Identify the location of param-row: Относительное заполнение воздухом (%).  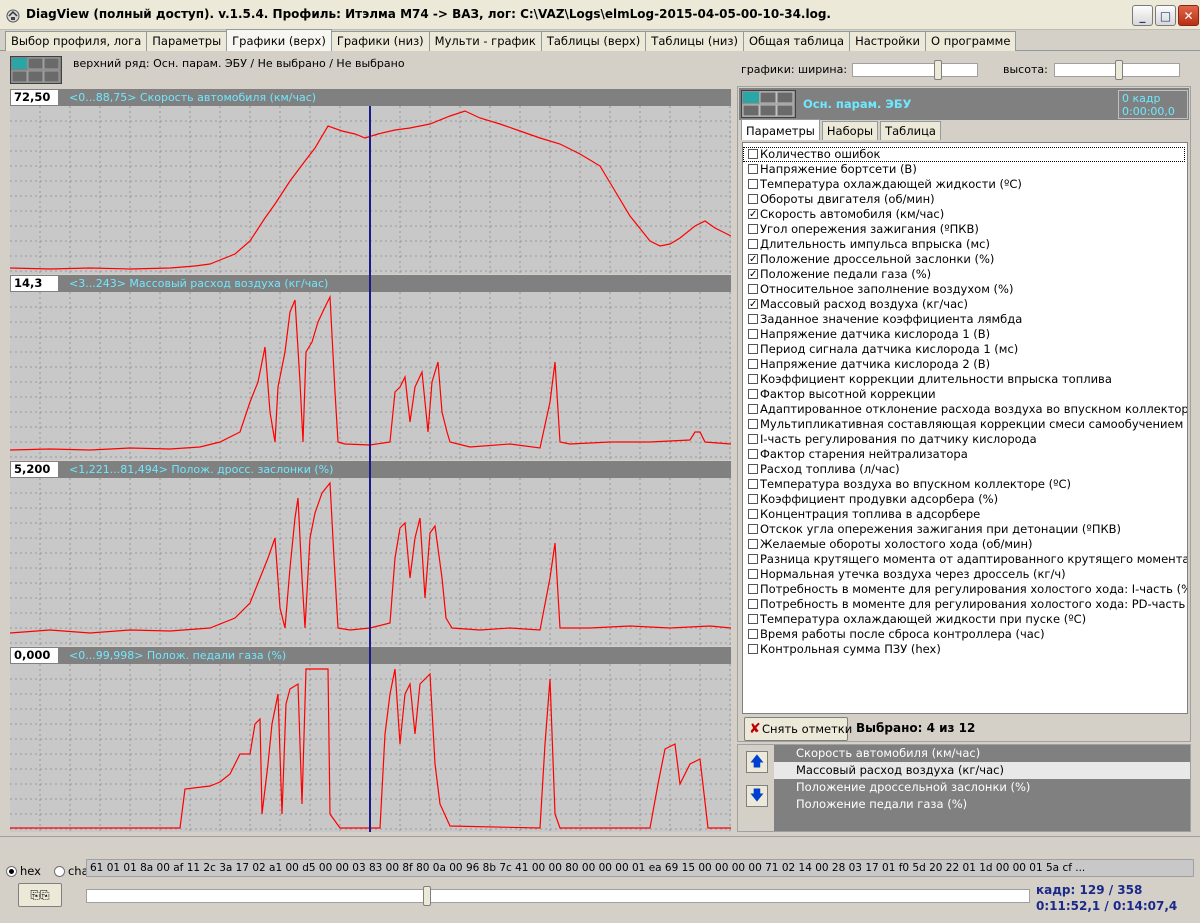
(965, 289).